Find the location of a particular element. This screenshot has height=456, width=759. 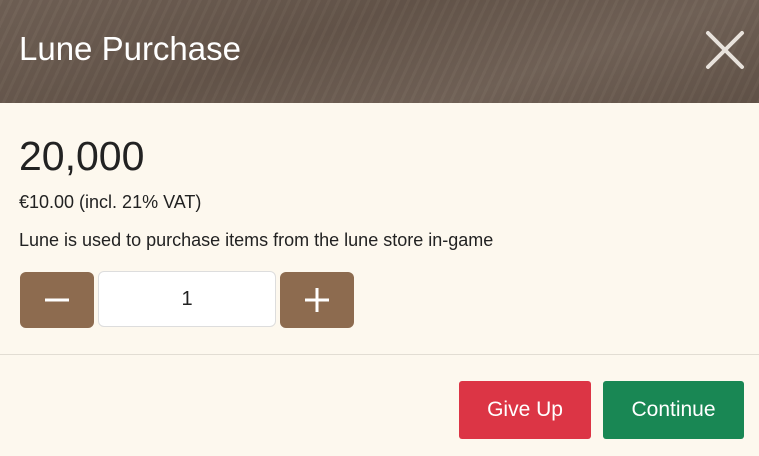

quantity-input is located at coordinates (187, 299).